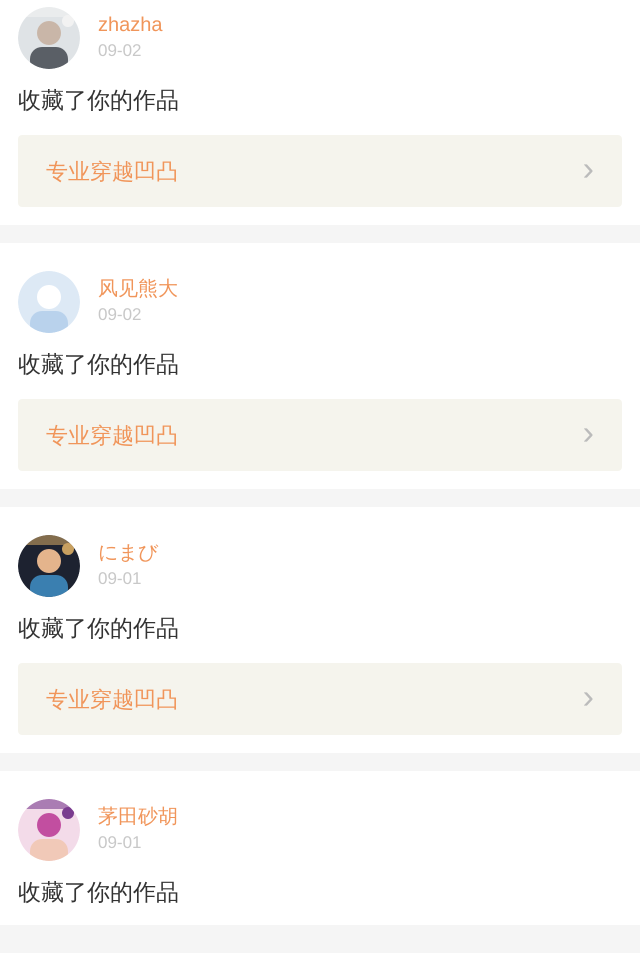 Image resolution: width=640 pixels, height=953 pixels. Describe the element at coordinates (128, 553) in the screenshot. I see `user-name: にまび` at that location.